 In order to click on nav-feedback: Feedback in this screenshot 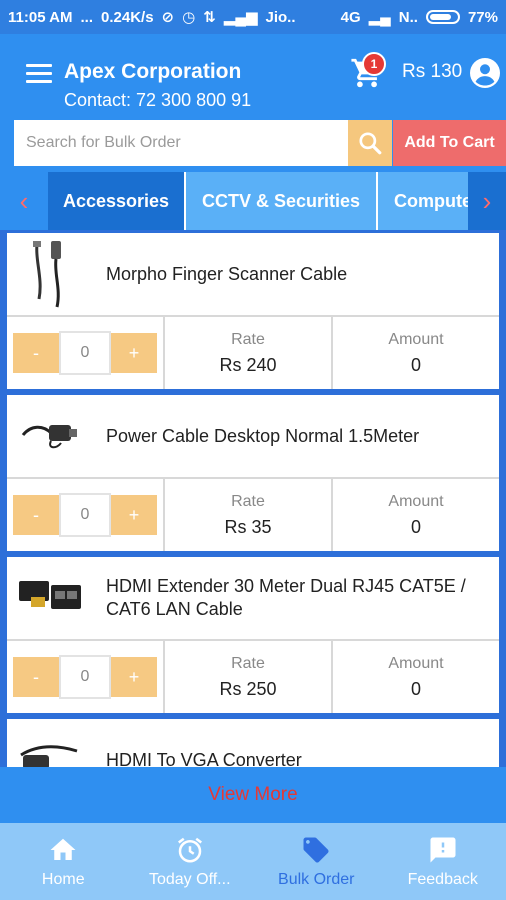, I will do `click(443, 861)`.